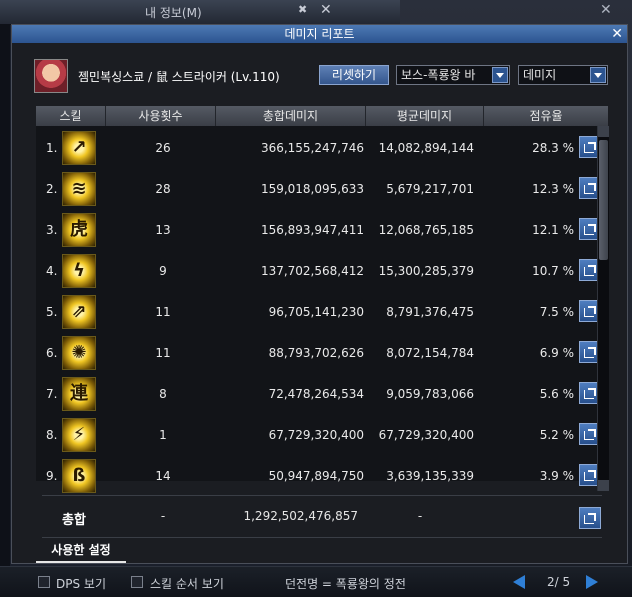 Image resolution: width=632 pixels, height=597 pixels. I want to click on row-avg-damage: 3,639,135,339, so click(430, 476).